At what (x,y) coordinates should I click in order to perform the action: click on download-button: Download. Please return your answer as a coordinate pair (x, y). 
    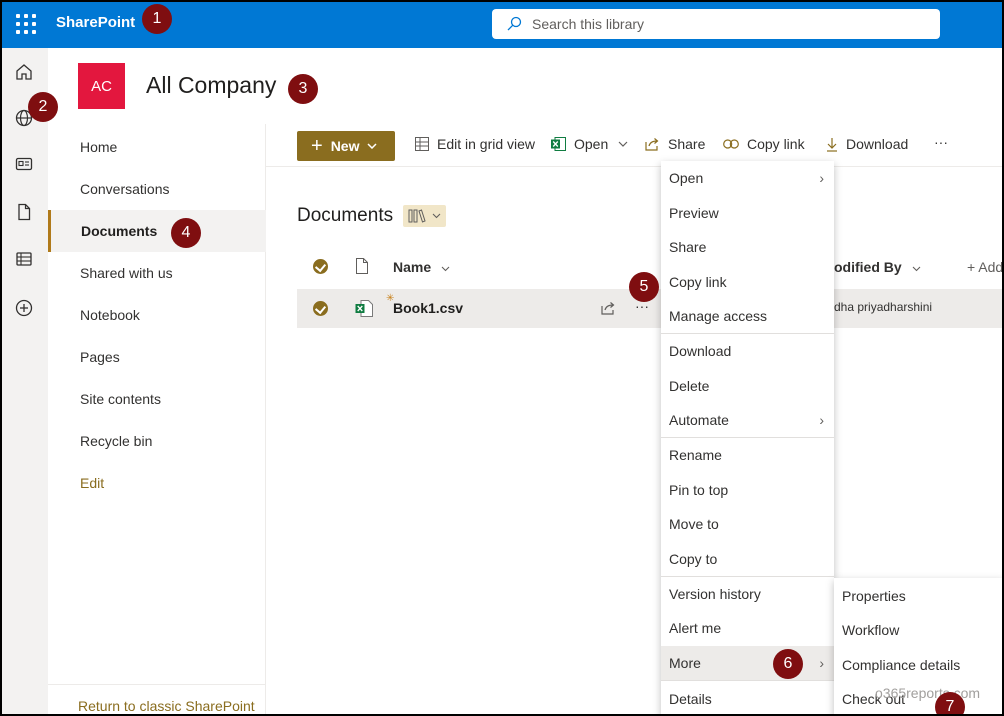
    Looking at the image, I should click on (867, 144).